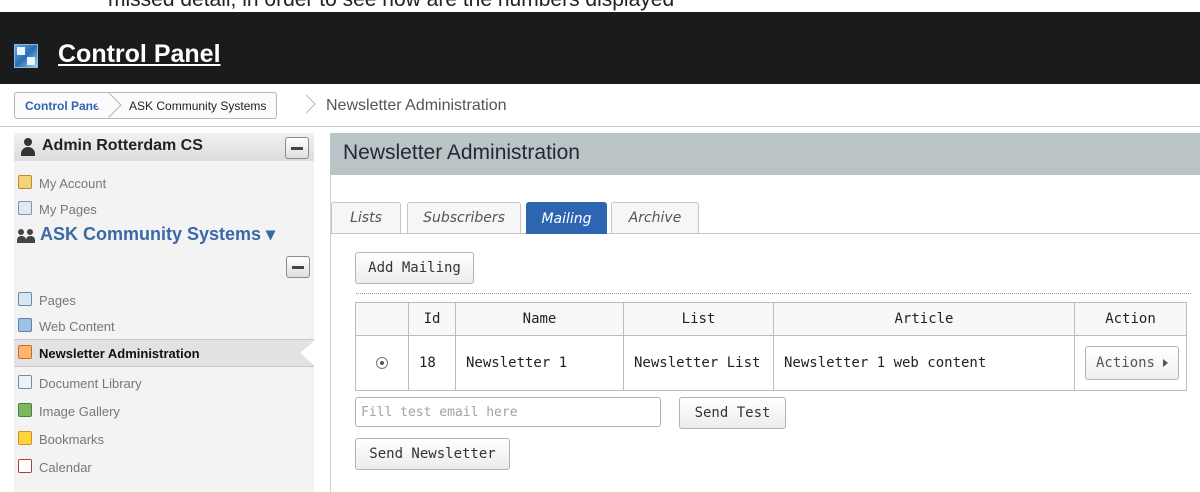 This screenshot has height=492, width=1200. I want to click on sidebar-item-bookmarks: Bookmarks, so click(164, 439).